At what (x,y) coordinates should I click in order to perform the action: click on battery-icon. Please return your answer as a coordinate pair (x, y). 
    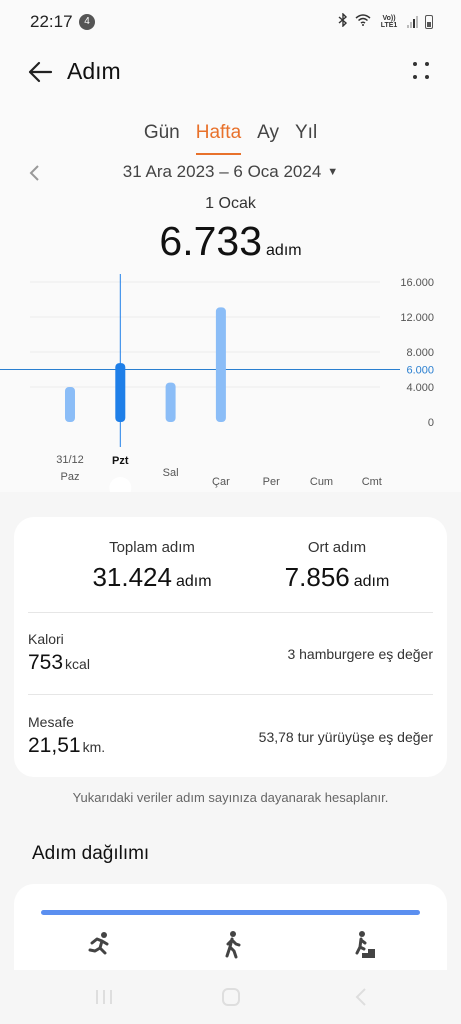
    Looking at the image, I should click on (429, 21).